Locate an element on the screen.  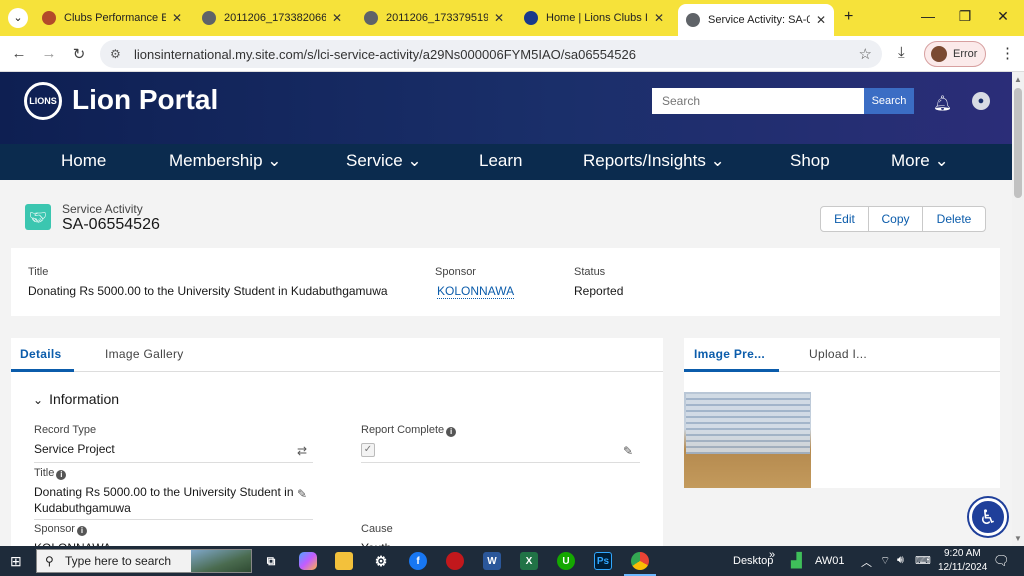
delete-button: Delete is located at coordinates (954, 219).